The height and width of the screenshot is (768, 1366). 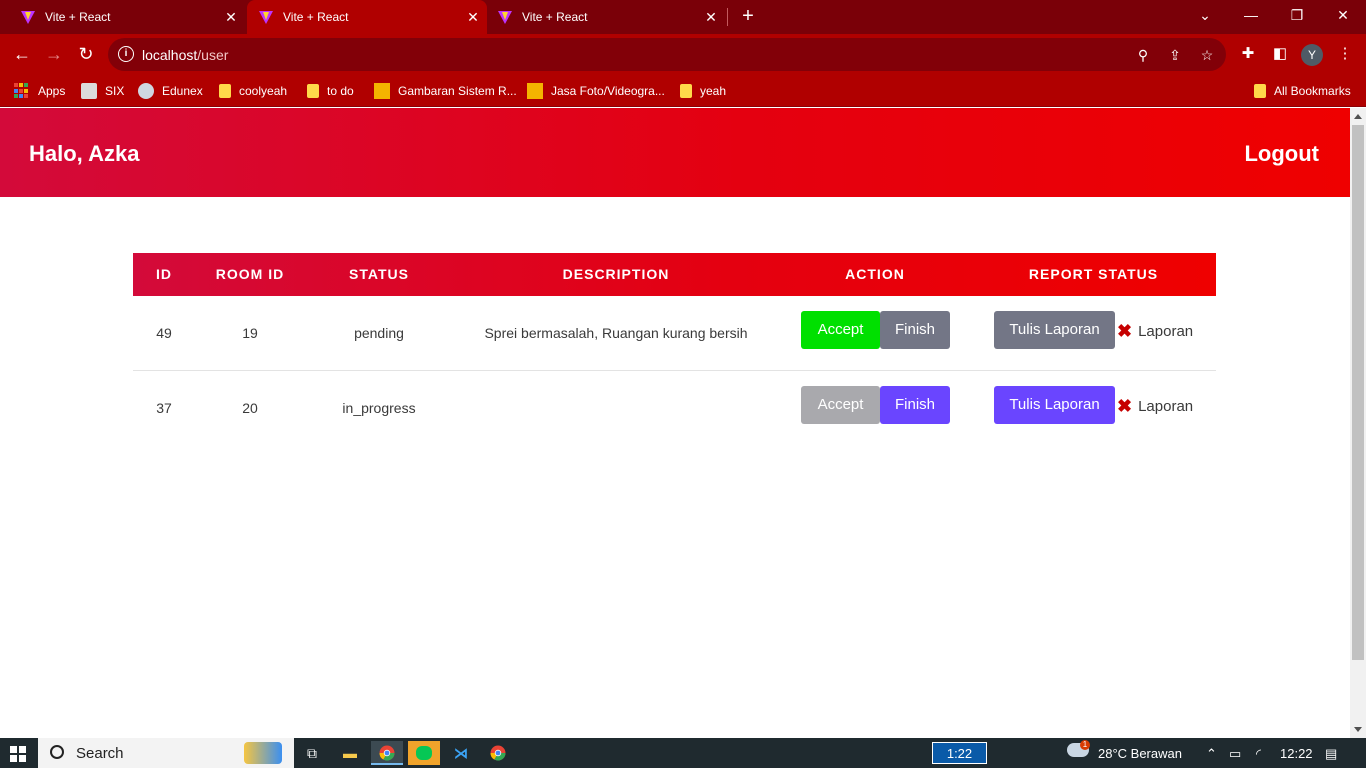 What do you see at coordinates (166, 753) in the screenshot?
I see `taskbar-search-box: Search` at bounding box center [166, 753].